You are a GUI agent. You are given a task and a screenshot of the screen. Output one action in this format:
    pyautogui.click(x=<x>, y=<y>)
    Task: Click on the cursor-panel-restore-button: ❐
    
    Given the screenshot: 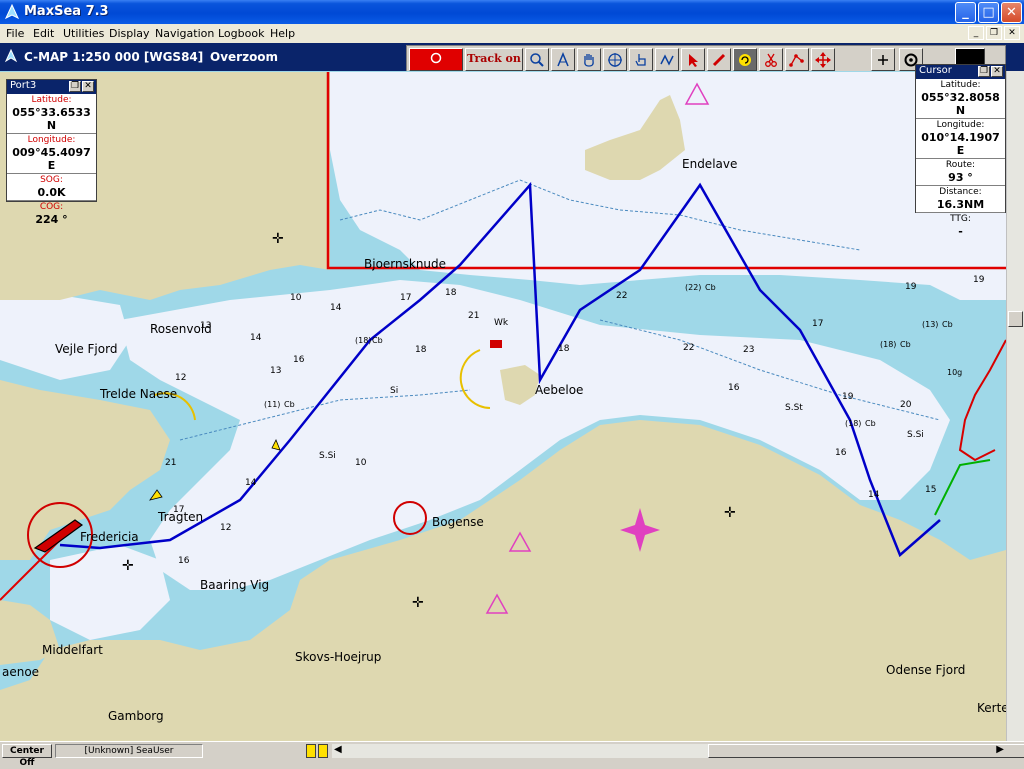 What is the action you would take?
    pyautogui.click(x=984, y=71)
    